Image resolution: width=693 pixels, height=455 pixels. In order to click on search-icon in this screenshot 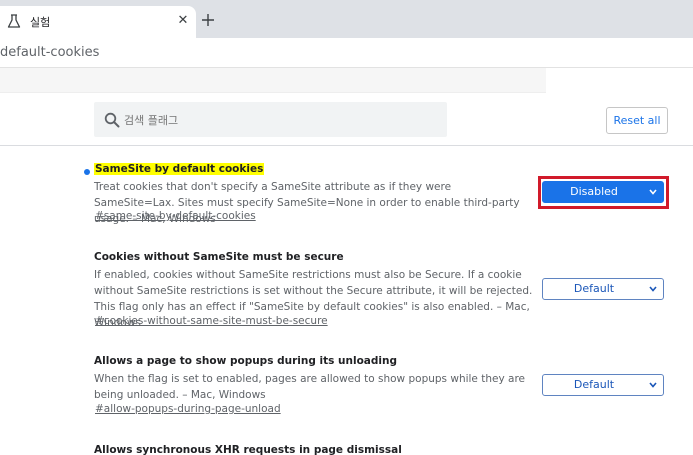, I will do `click(112, 120)`.